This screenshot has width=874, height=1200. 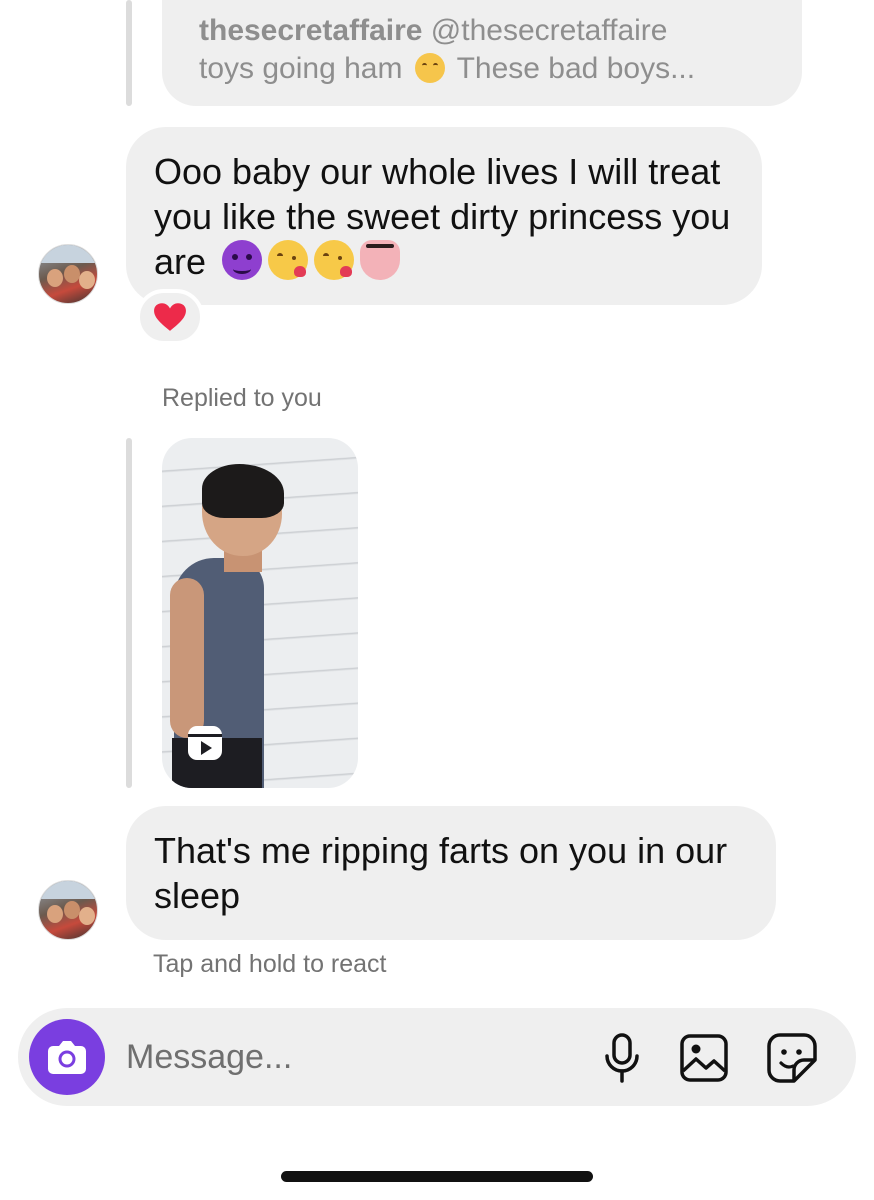 I want to click on gallery-icon, so click(x=704, y=1058).